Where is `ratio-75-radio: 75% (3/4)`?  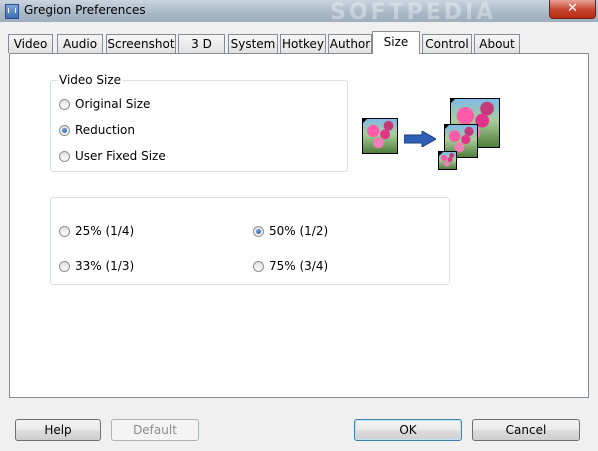 ratio-75-radio: 75% (3/4) is located at coordinates (290, 266).